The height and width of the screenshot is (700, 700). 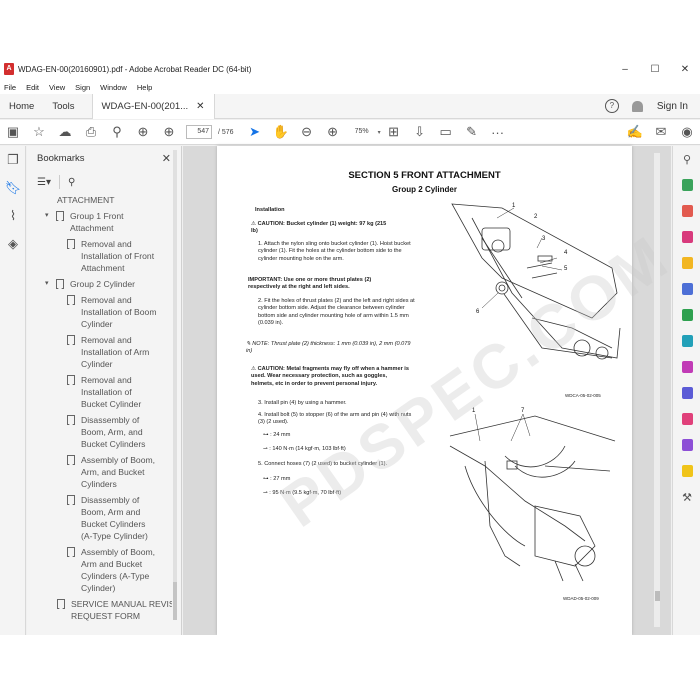 What do you see at coordinates (281, 132) in the screenshot?
I see `hand-tool-icon: ✋` at bounding box center [281, 132].